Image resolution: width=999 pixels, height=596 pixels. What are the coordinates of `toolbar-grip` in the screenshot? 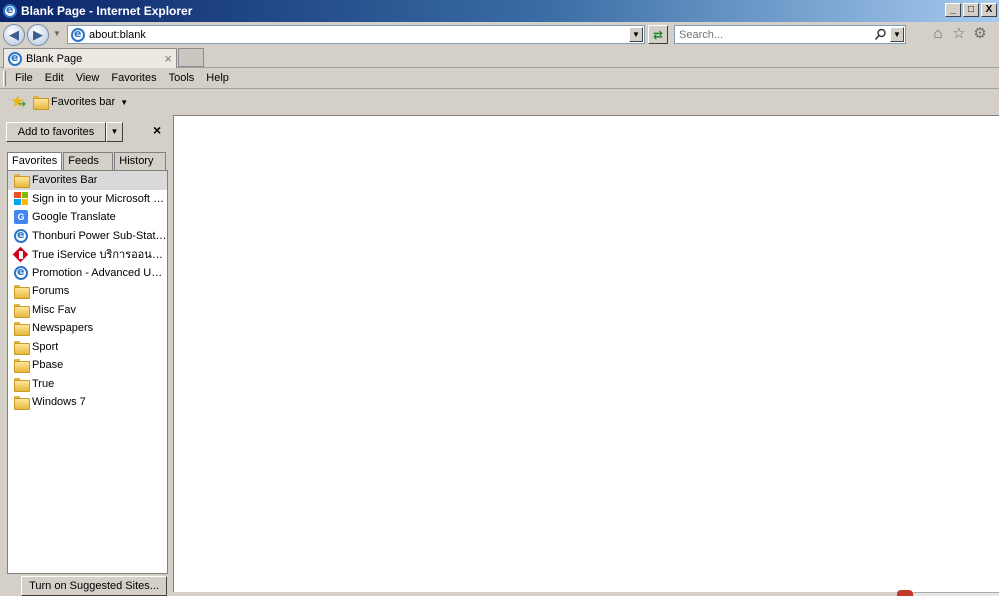 It's located at (4, 78).